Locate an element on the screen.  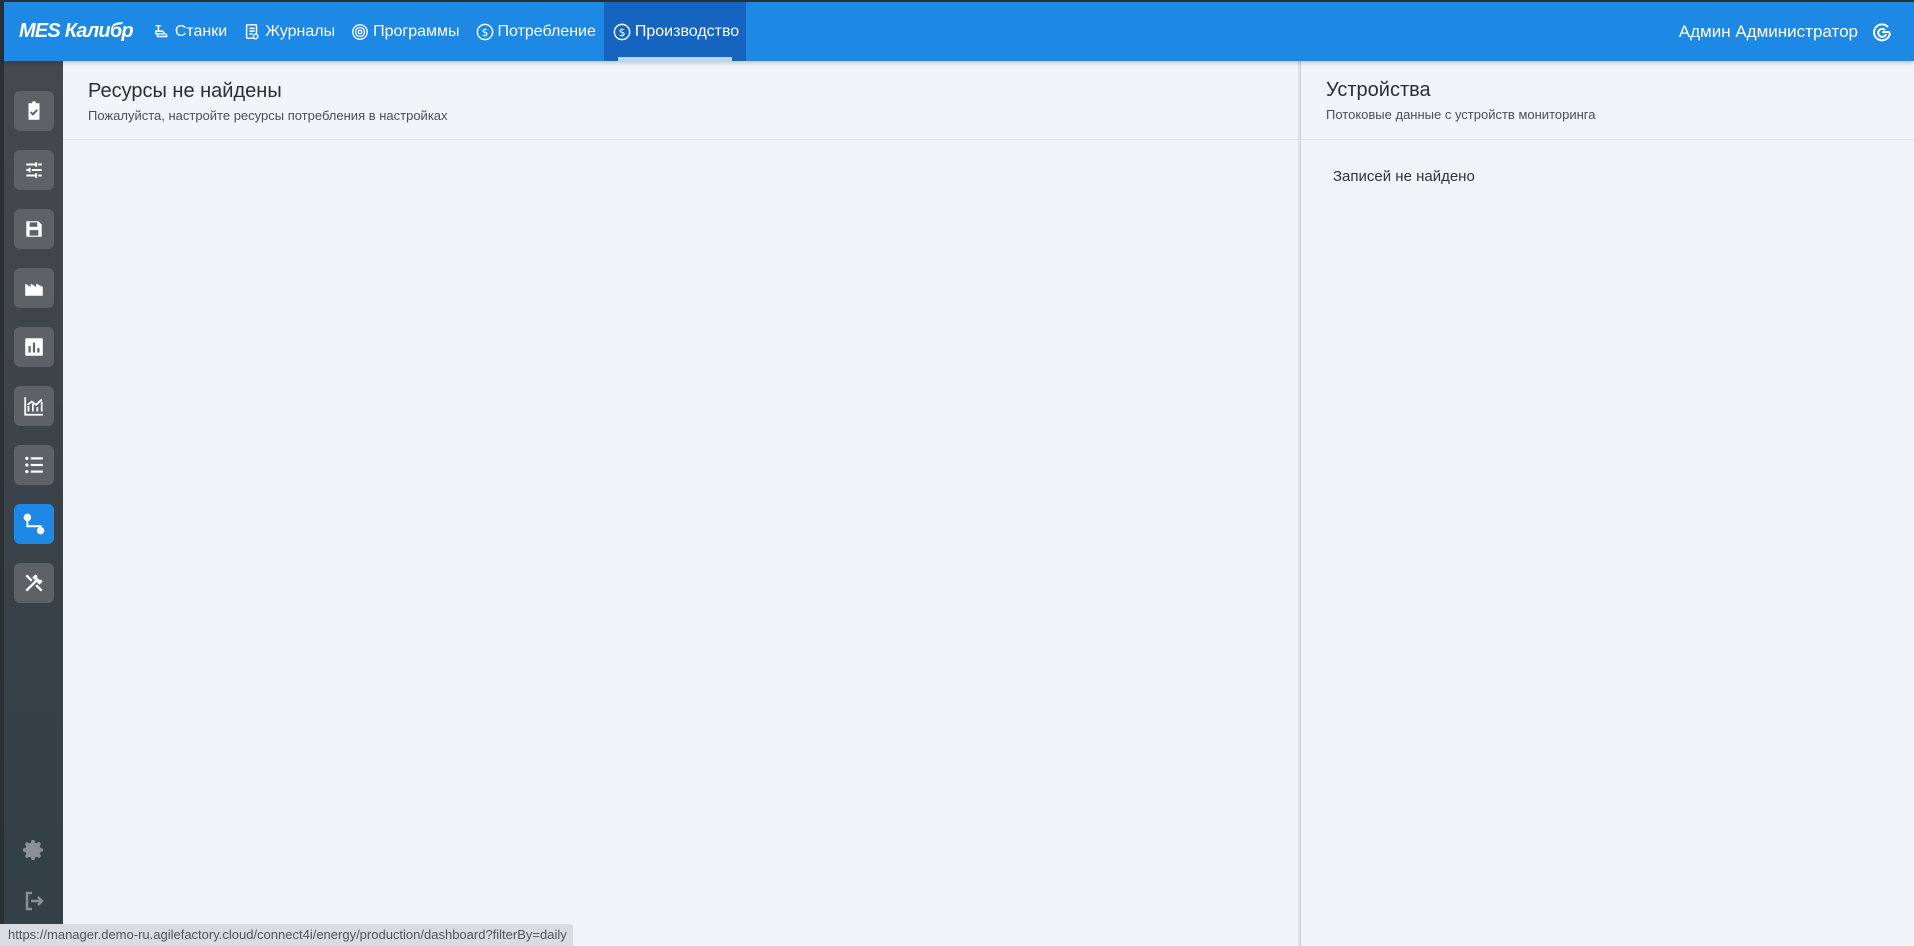
nav-production: $ Производство is located at coordinates (675, 31).